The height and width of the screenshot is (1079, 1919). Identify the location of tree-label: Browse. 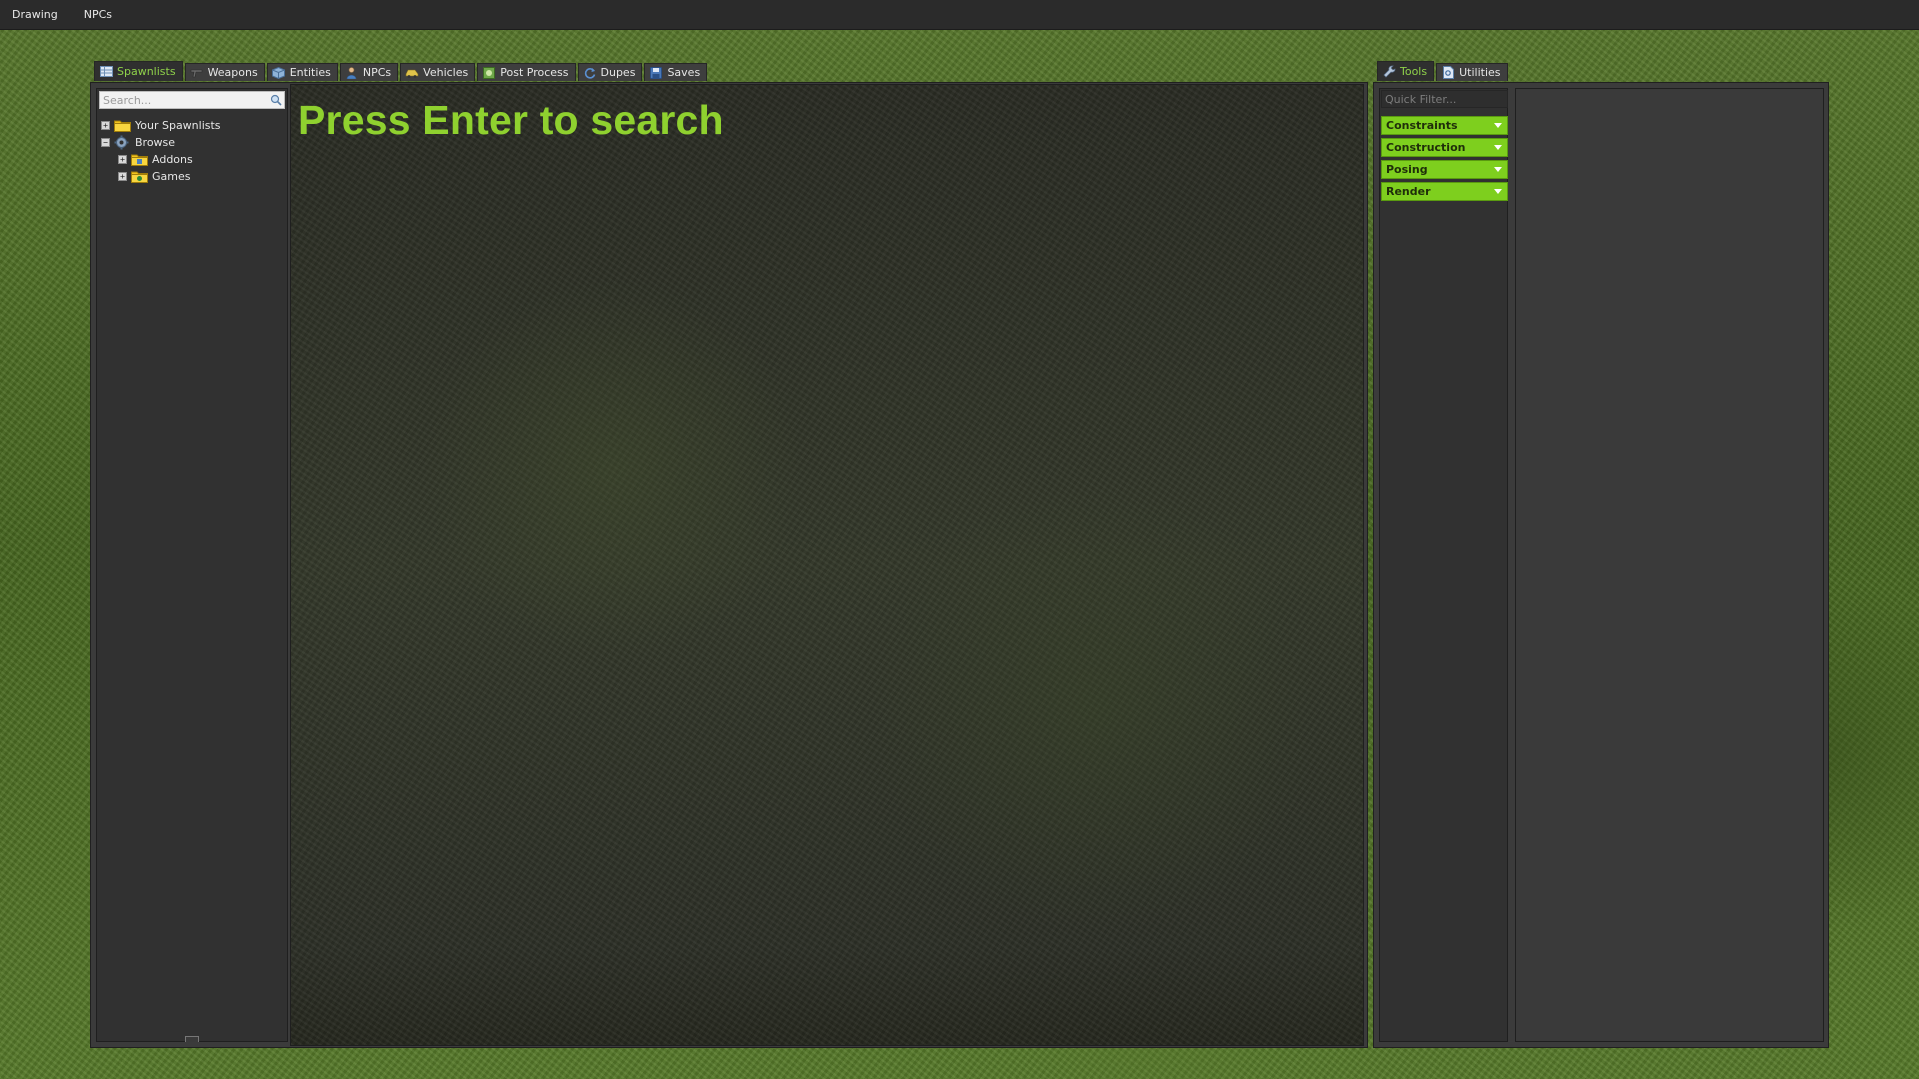
(155, 142).